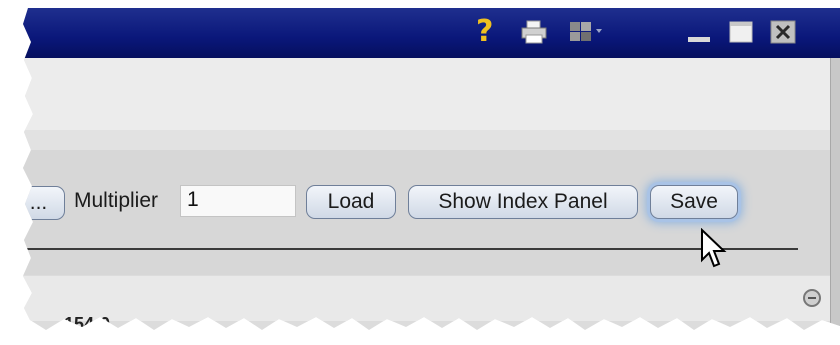 The height and width of the screenshot is (345, 840). What do you see at coordinates (484, 31) in the screenshot?
I see `help-icon: ?` at bounding box center [484, 31].